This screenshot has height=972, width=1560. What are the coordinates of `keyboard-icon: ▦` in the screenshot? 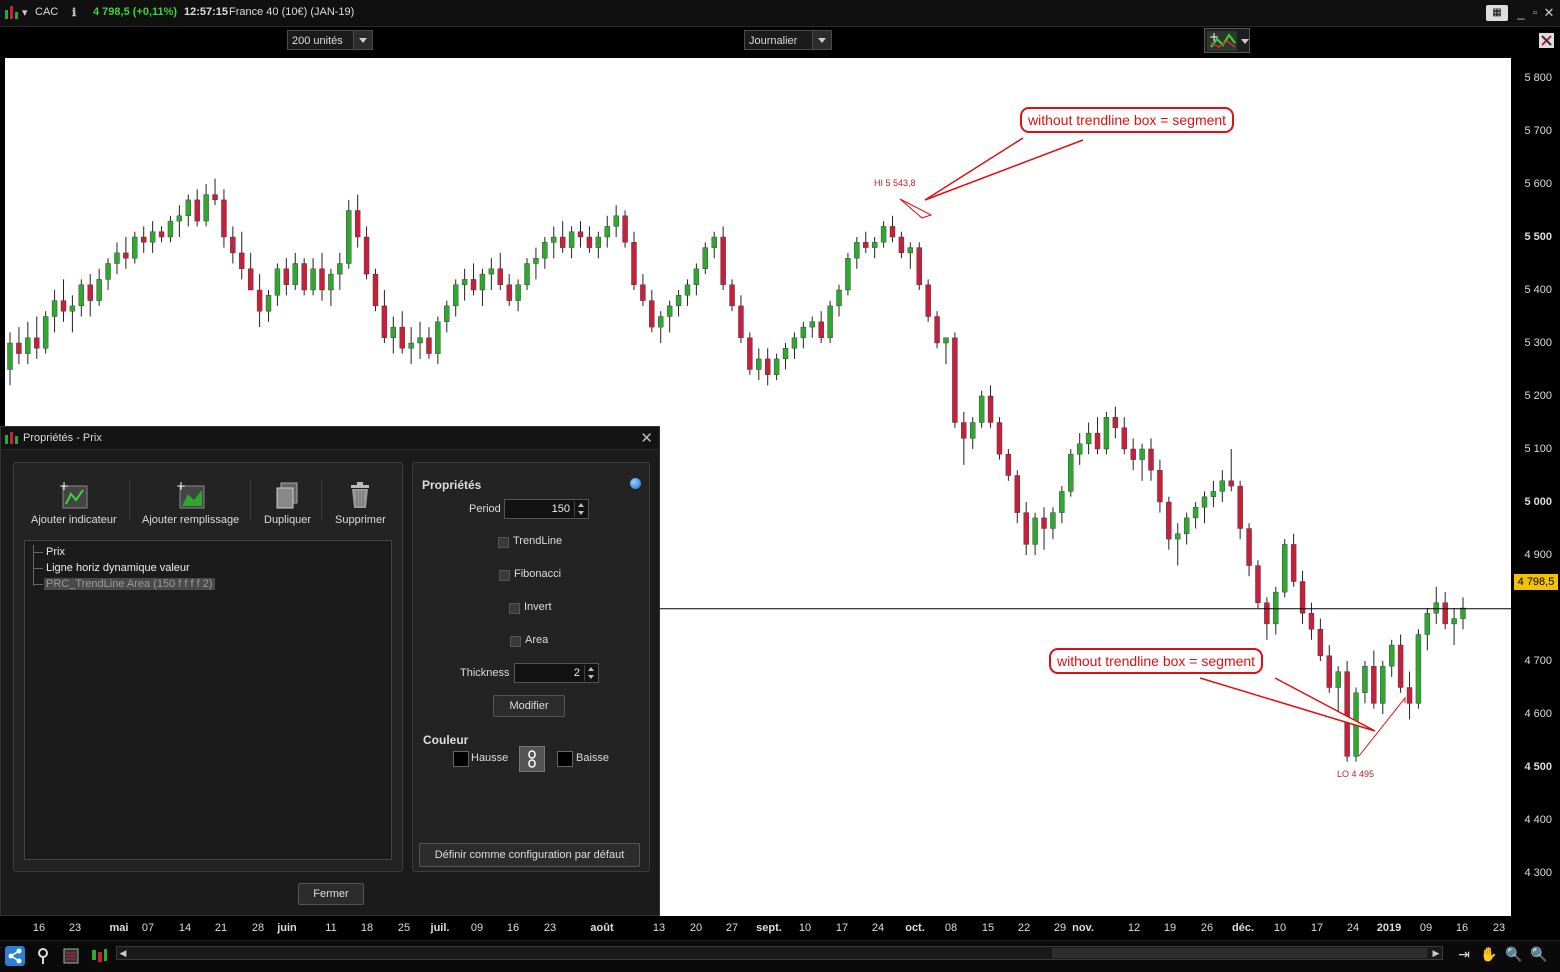 It's located at (1497, 13).